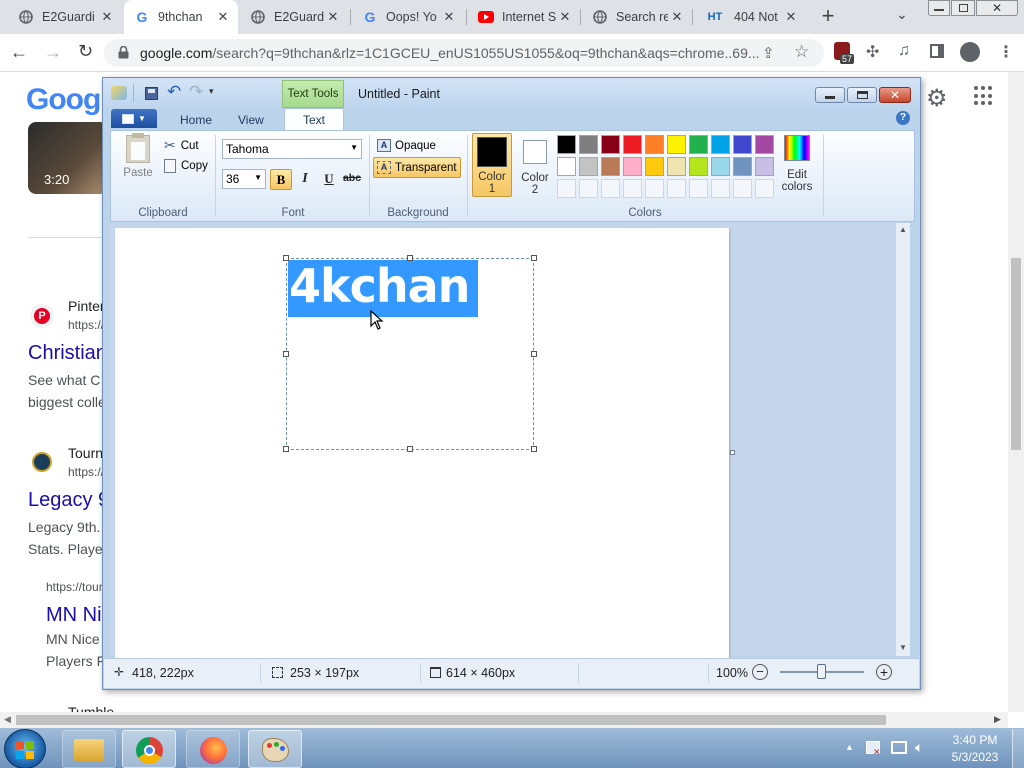 The width and height of the screenshot is (1024, 768). What do you see at coordinates (53, 52) in the screenshot?
I see `forward-arrow-icon: →` at bounding box center [53, 52].